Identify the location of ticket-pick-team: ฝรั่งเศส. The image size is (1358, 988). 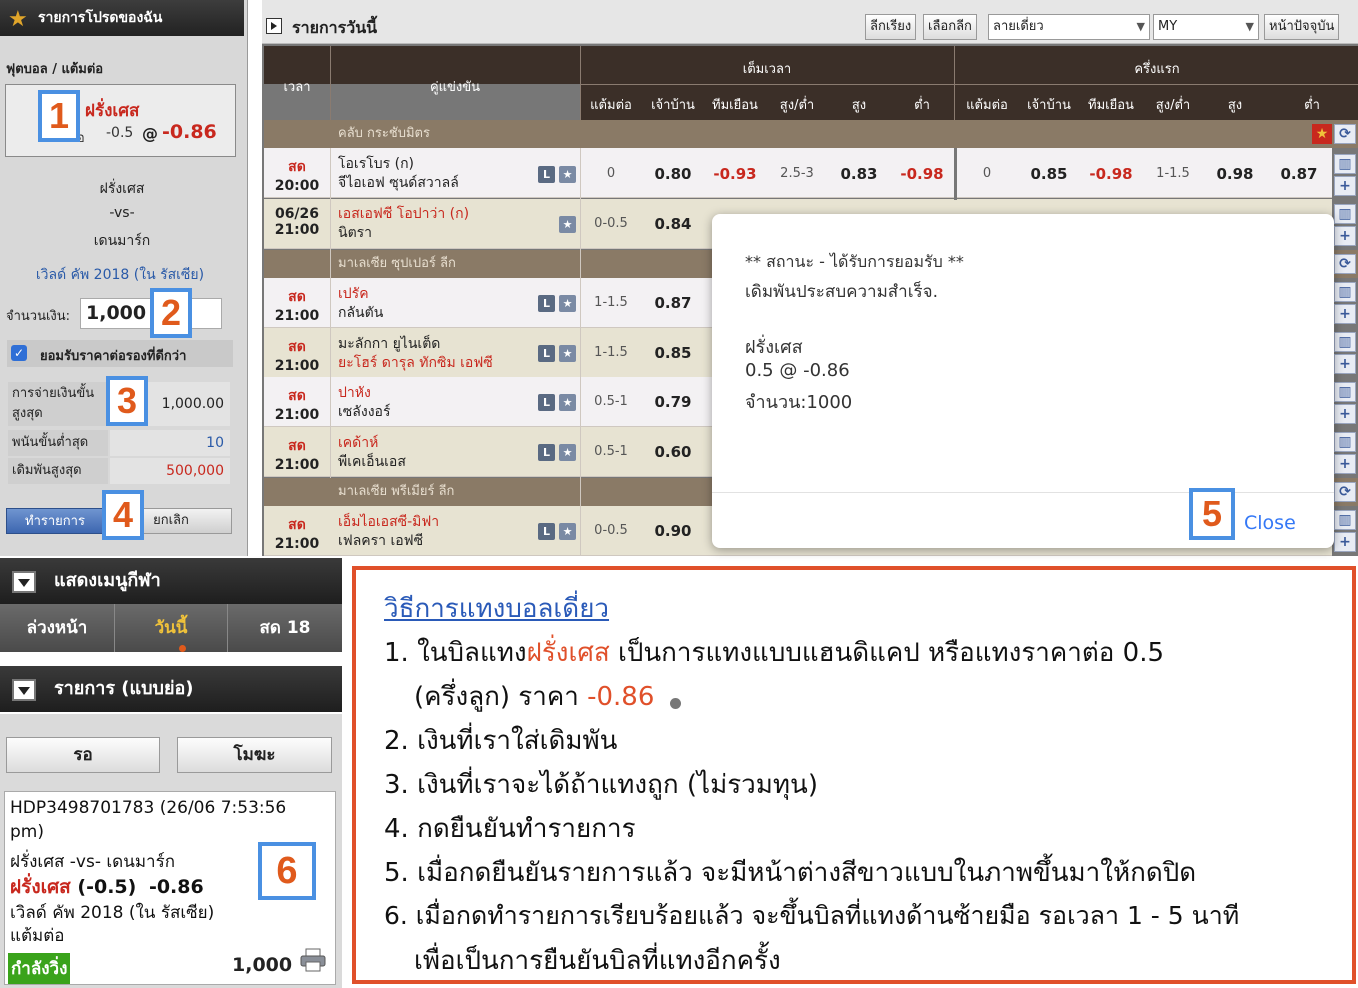
(40, 887).